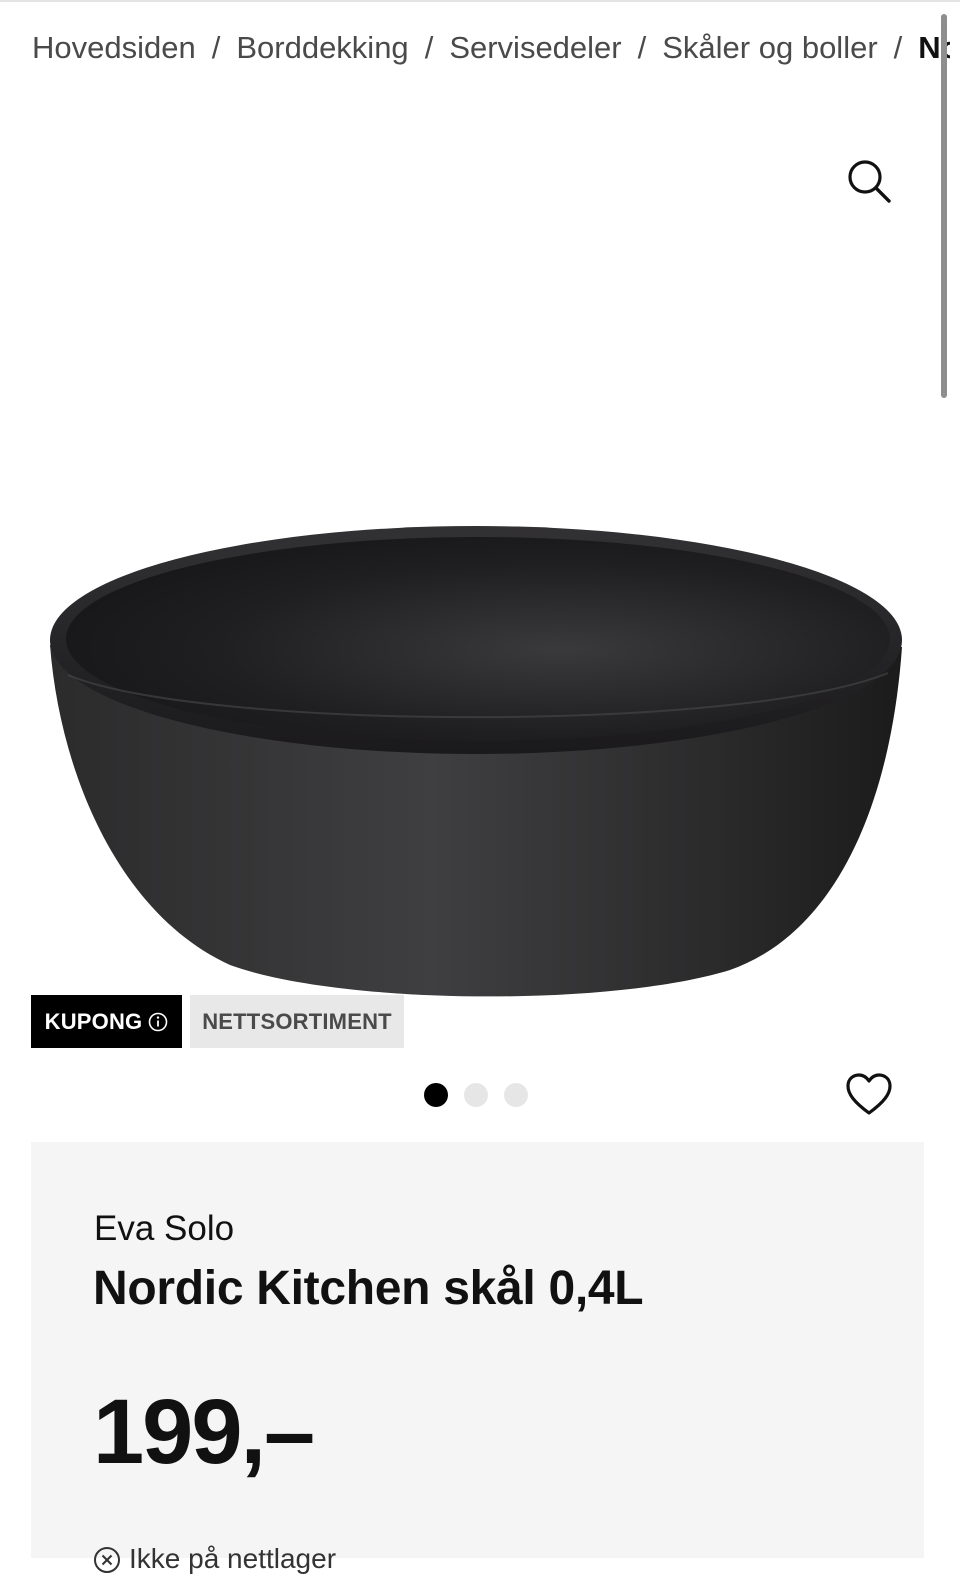 Image resolution: width=960 pixels, height=1582 pixels. I want to click on product-brand: Eva Solo, so click(164, 1229).